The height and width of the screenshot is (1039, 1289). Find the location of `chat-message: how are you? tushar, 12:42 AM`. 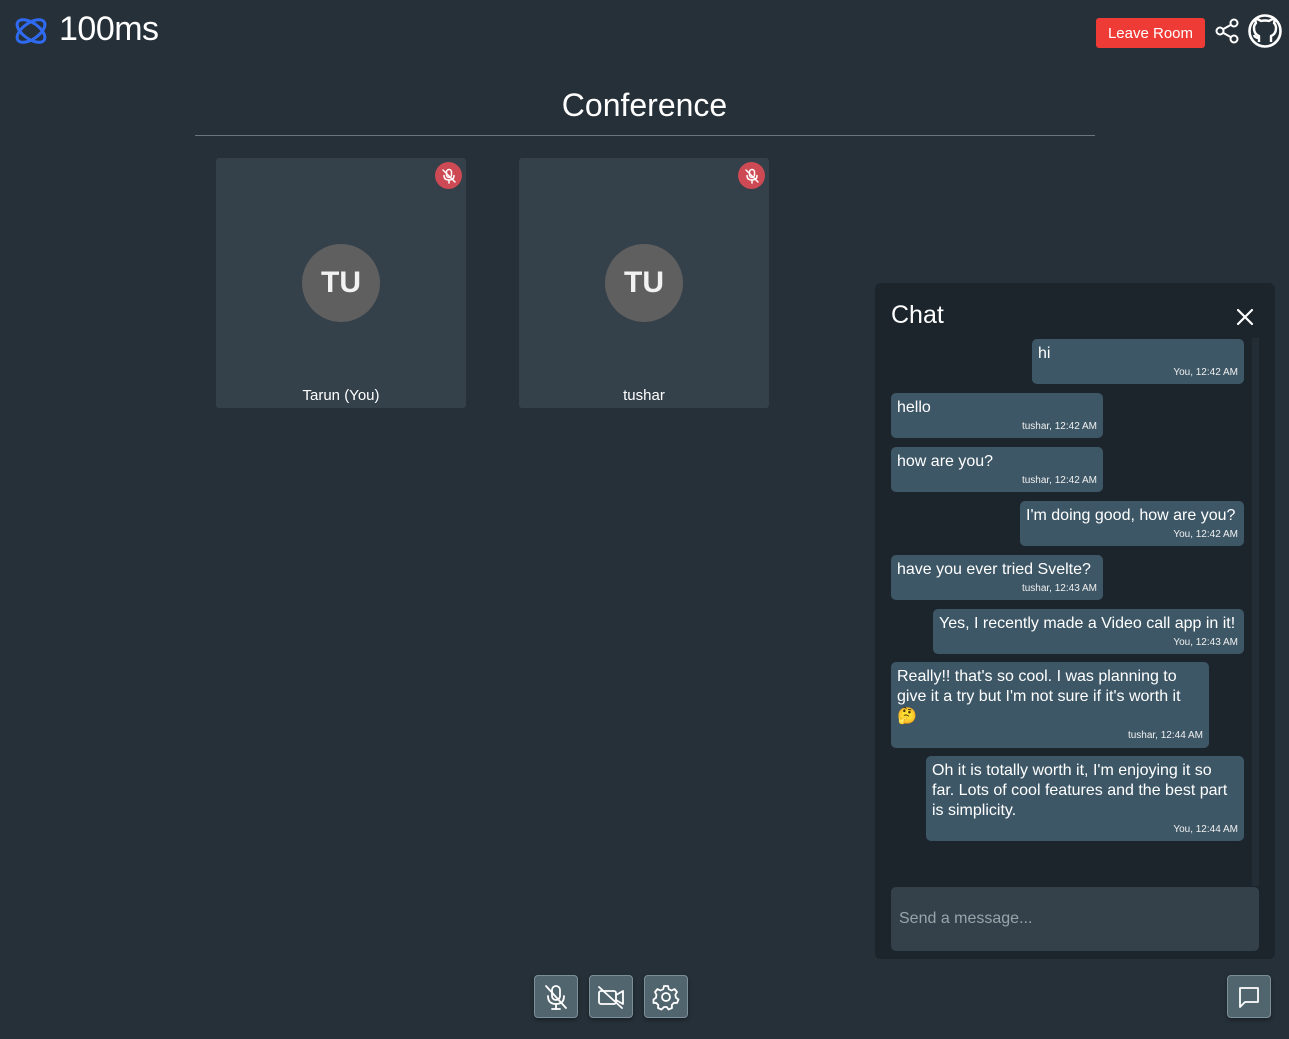

chat-message: how are you? tushar, 12:42 AM is located at coordinates (997, 469).